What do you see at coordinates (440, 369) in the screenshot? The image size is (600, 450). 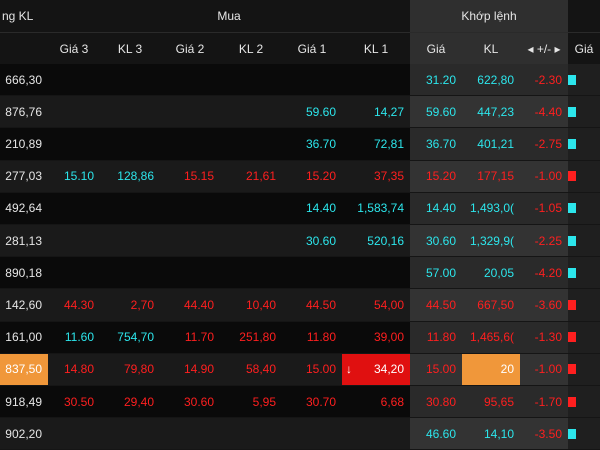 I see `cell-value-mp: 15.00` at bounding box center [440, 369].